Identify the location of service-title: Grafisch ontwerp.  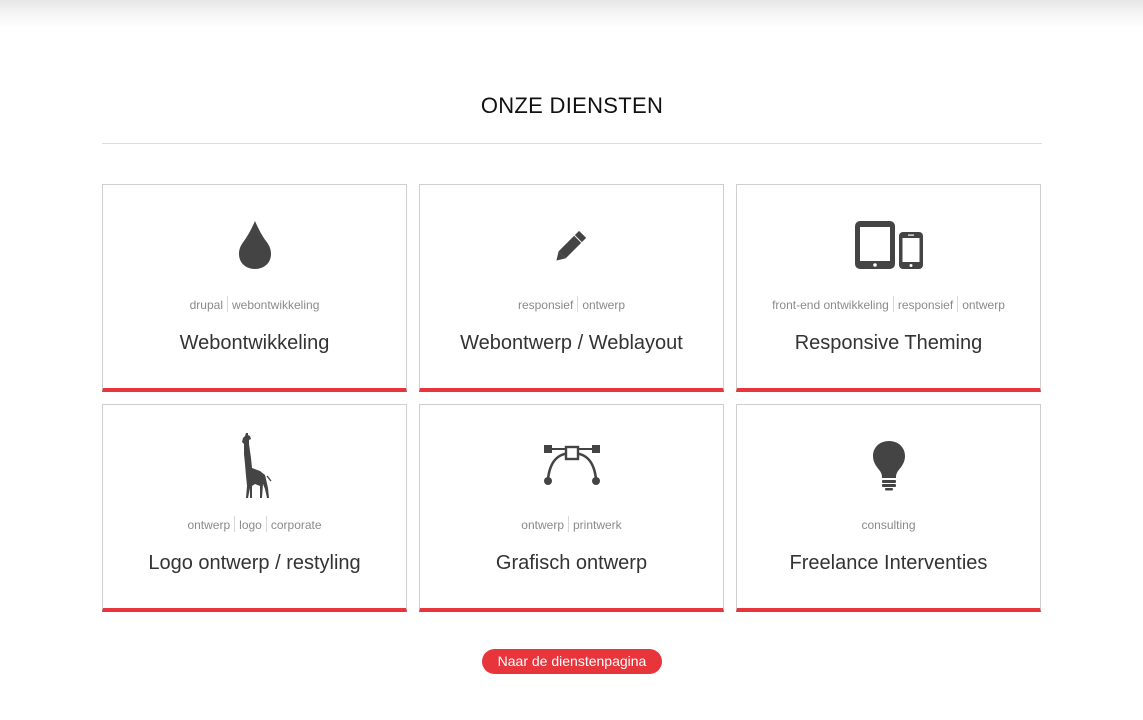
(571, 563).